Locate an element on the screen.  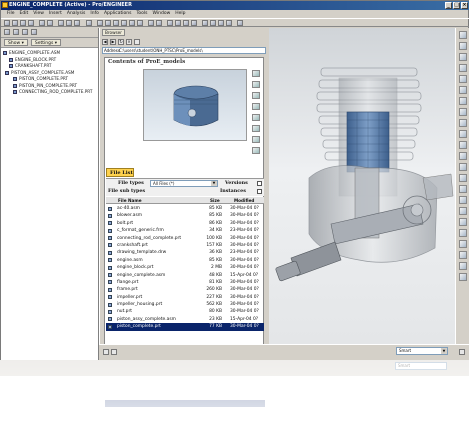
coordinate-systems-icon is located at coordinates (229, 23).